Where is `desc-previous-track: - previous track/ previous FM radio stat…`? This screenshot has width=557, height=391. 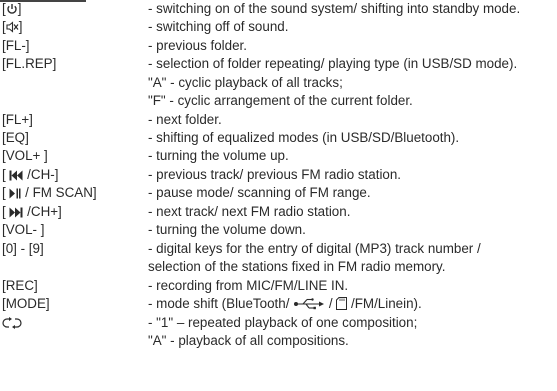 desc-previous-track: - previous track/ previous FM radio stat… is located at coordinates (275, 174).